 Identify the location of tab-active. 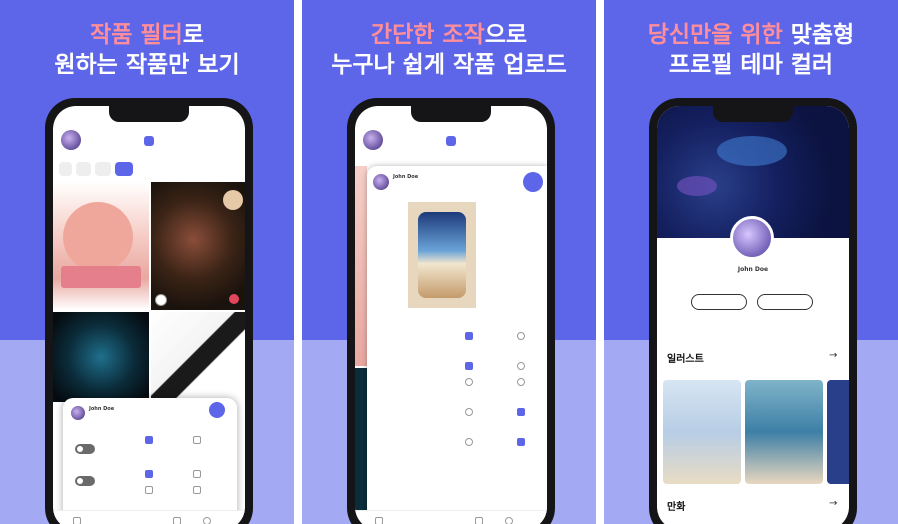
(124, 169).